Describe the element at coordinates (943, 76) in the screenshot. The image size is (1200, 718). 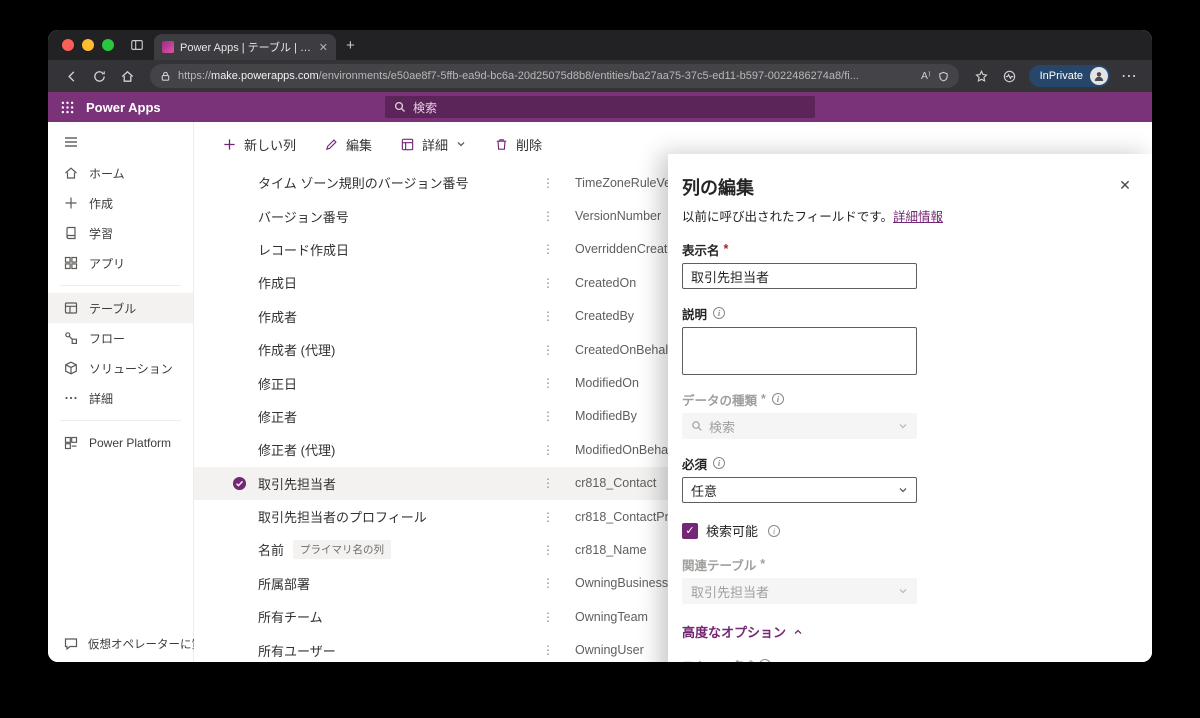
I see `tracking-prevention-icon` at that location.